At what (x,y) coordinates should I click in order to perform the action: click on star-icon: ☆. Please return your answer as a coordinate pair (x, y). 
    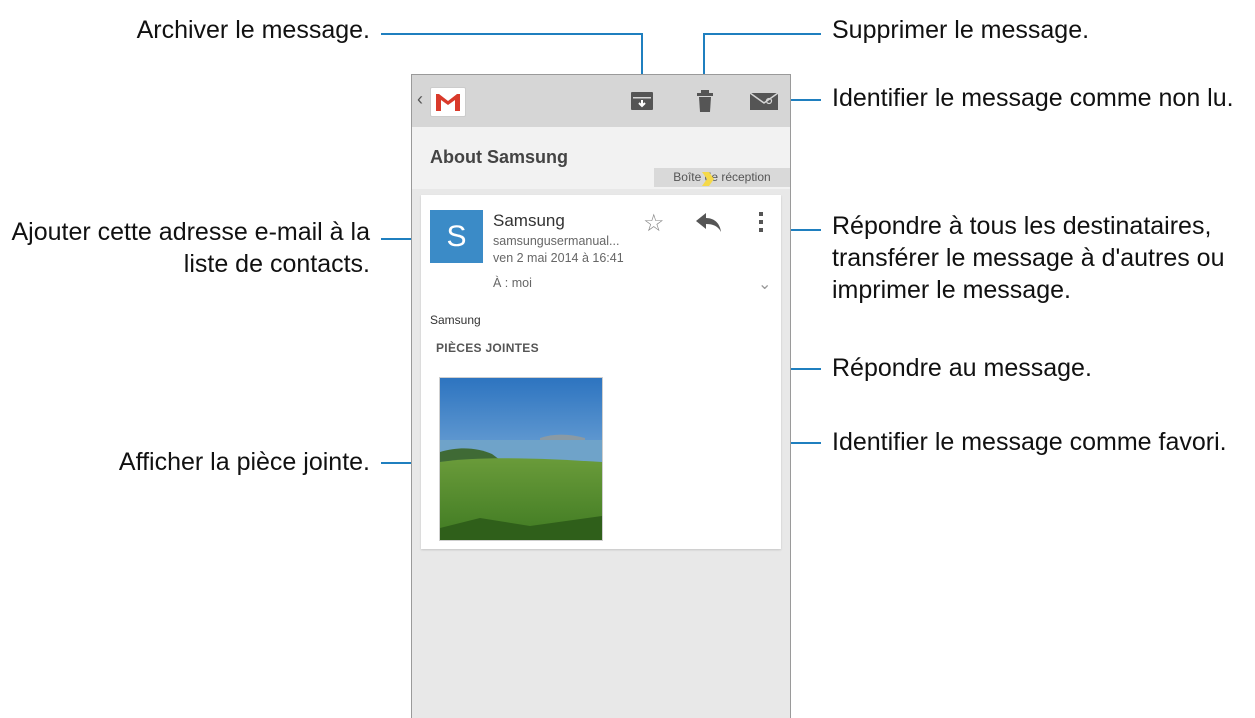
    Looking at the image, I should click on (654, 223).